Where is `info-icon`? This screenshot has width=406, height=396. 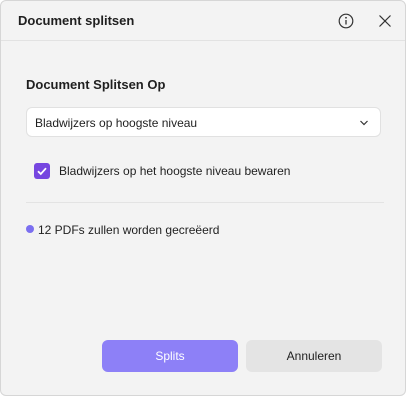
info-icon is located at coordinates (346, 21).